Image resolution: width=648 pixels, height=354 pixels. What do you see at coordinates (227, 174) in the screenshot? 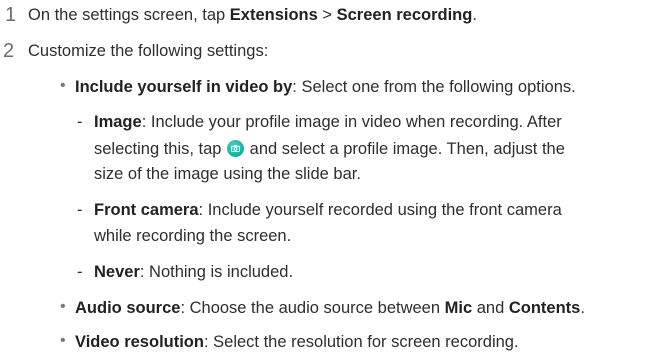
I see `image-option-line3: size of the image using the slide bar.` at bounding box center [227, 174].